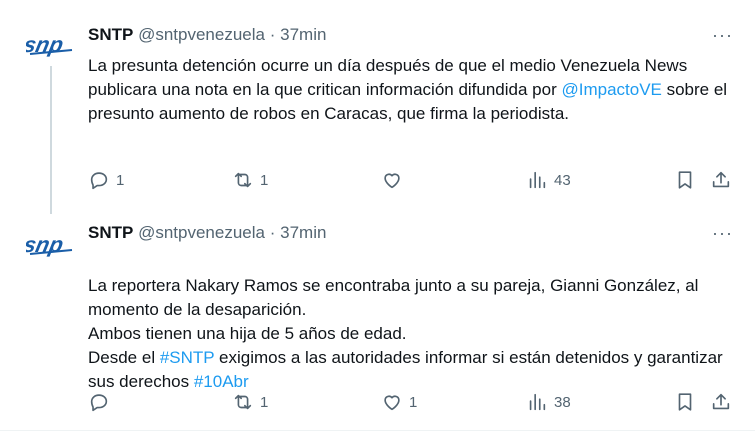 This screenshot has width=755, height=432. I want to click on views-count: 43, so click(562, 180).